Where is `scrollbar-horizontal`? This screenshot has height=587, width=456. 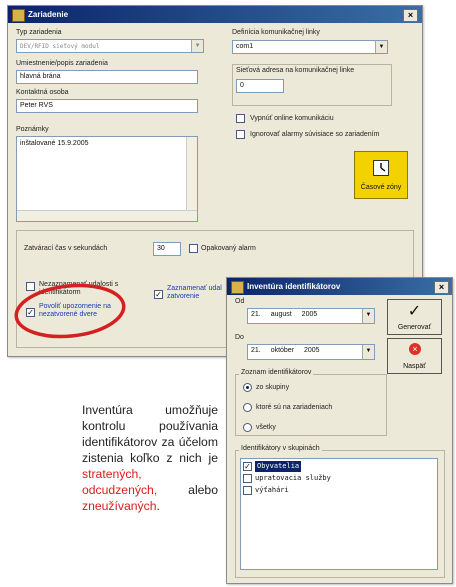 scrollbar-horizontal is located at coordinates (107, 215).